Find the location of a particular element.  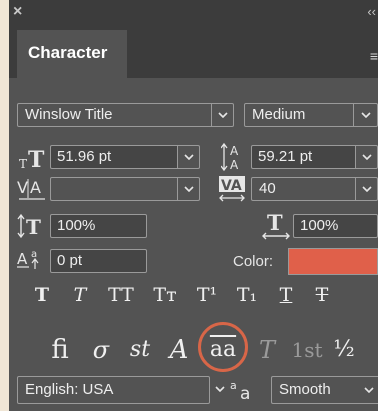

contextual-alternates-button: T is located at coordinates (267, 350).